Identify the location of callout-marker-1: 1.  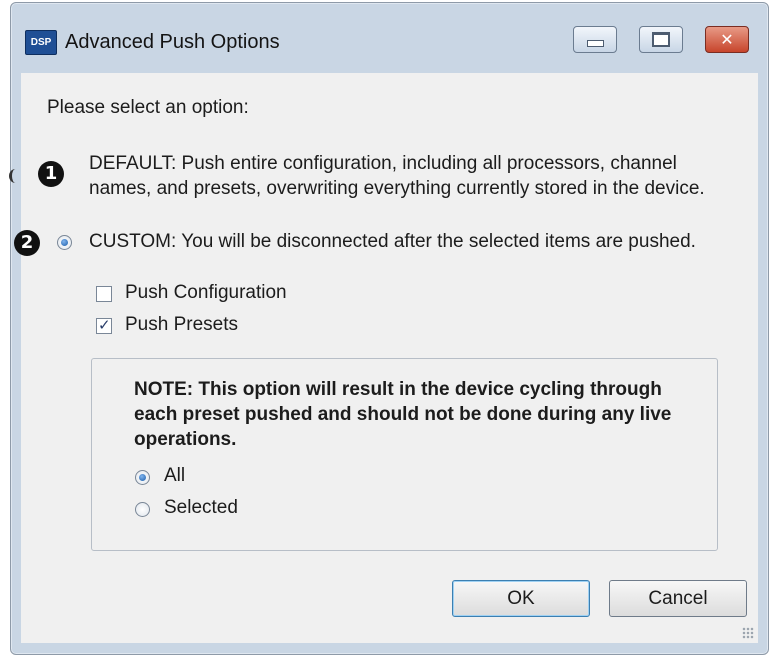
(51, 174).